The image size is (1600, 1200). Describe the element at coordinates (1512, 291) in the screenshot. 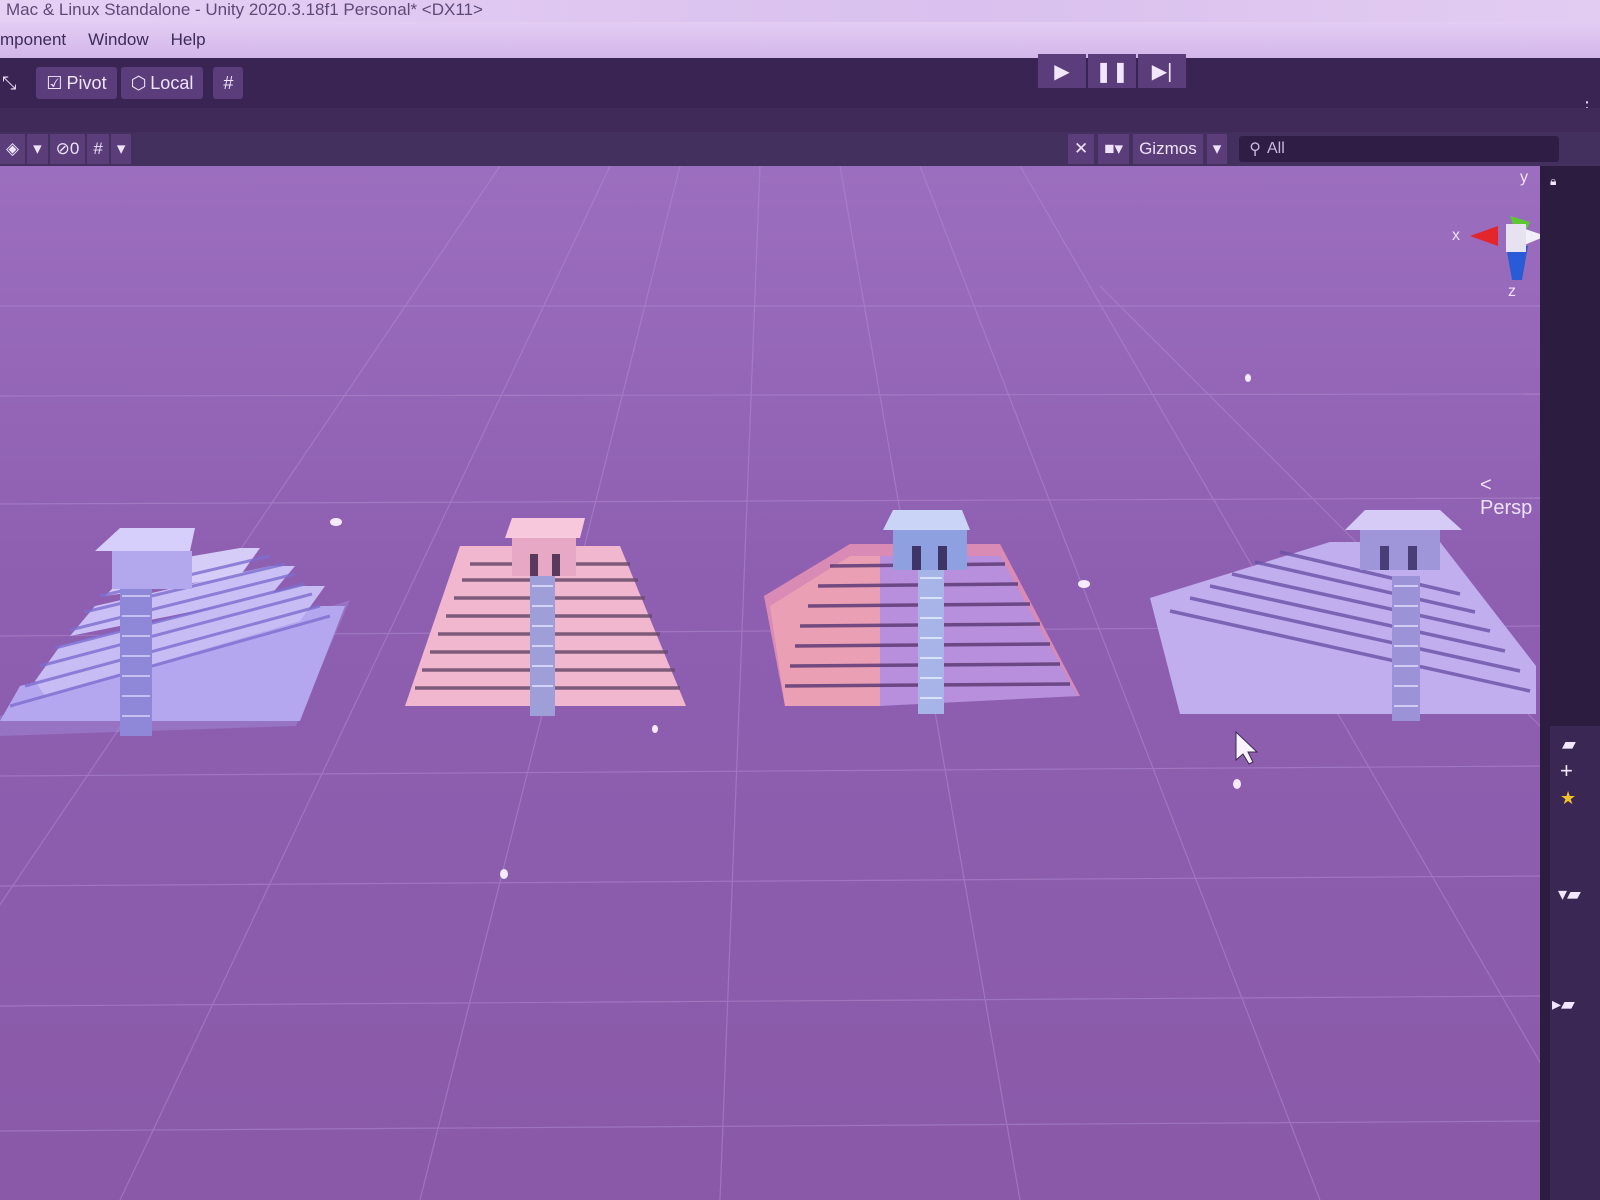

I see `gizmo-z-label: z` at that location.